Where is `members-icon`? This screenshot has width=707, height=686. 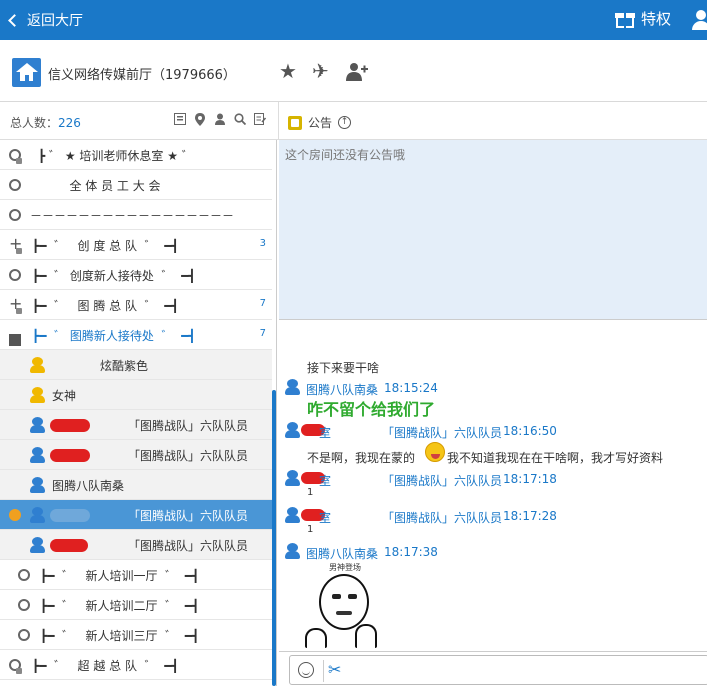
members-icon is located at coordinates (220, 120).